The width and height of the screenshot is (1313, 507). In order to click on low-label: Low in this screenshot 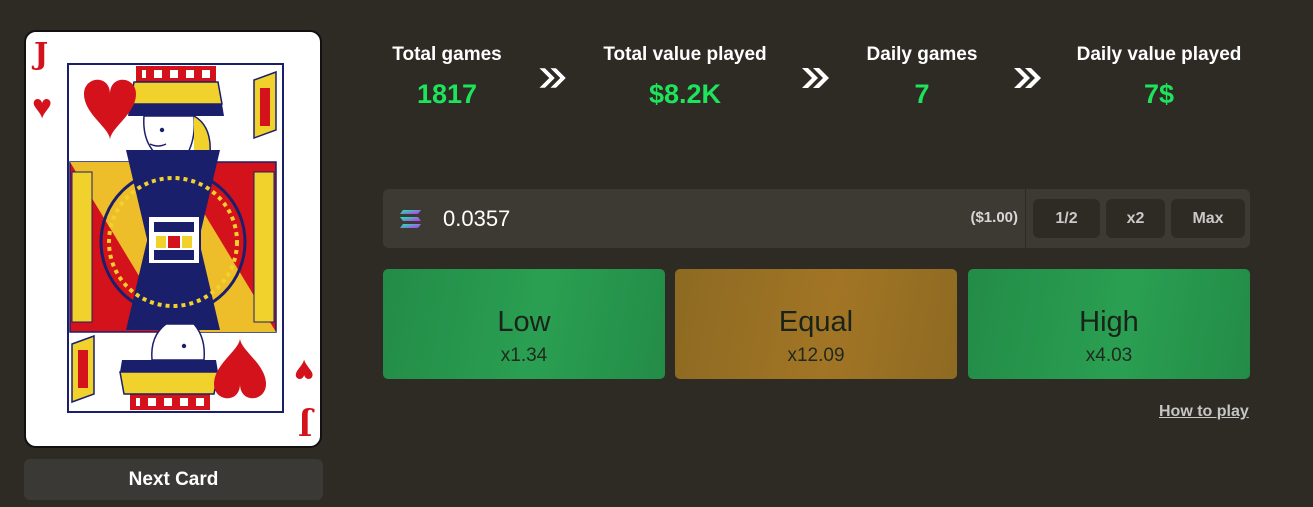, I will do `click(524, 321)`.